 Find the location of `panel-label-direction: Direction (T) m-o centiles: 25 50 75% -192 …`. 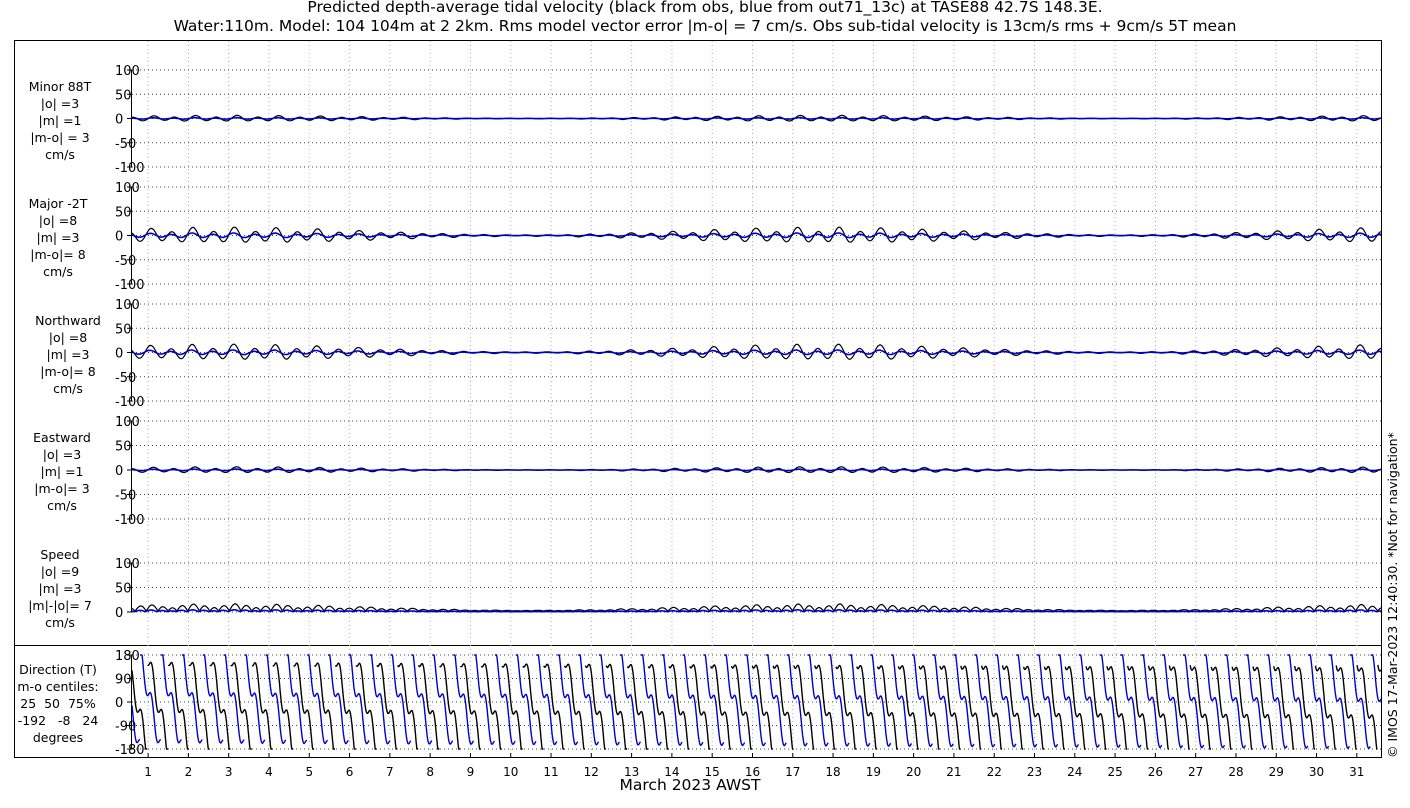

panel-label-direction: Direction (T) m-o centiles: 25 50 75% -192 … is located at coordinates (59, 703).